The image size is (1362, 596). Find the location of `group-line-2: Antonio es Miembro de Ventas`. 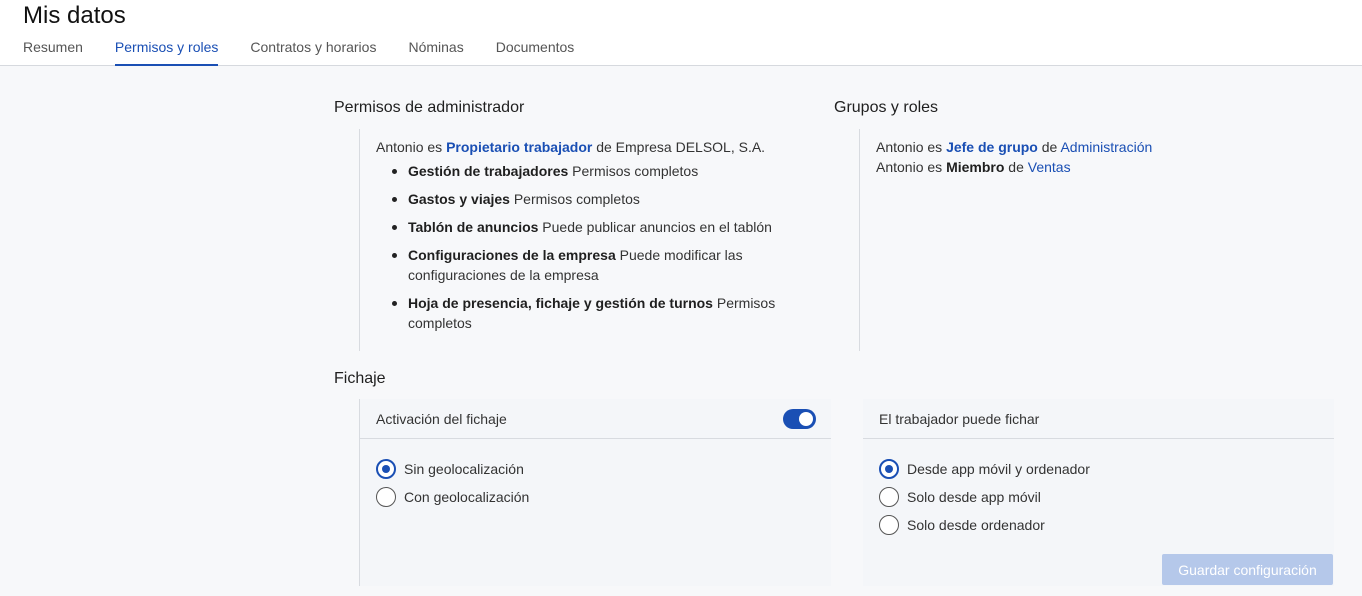

group-line-2: Antonio es Miembro de Ventas is located at coordinates (973, 167).